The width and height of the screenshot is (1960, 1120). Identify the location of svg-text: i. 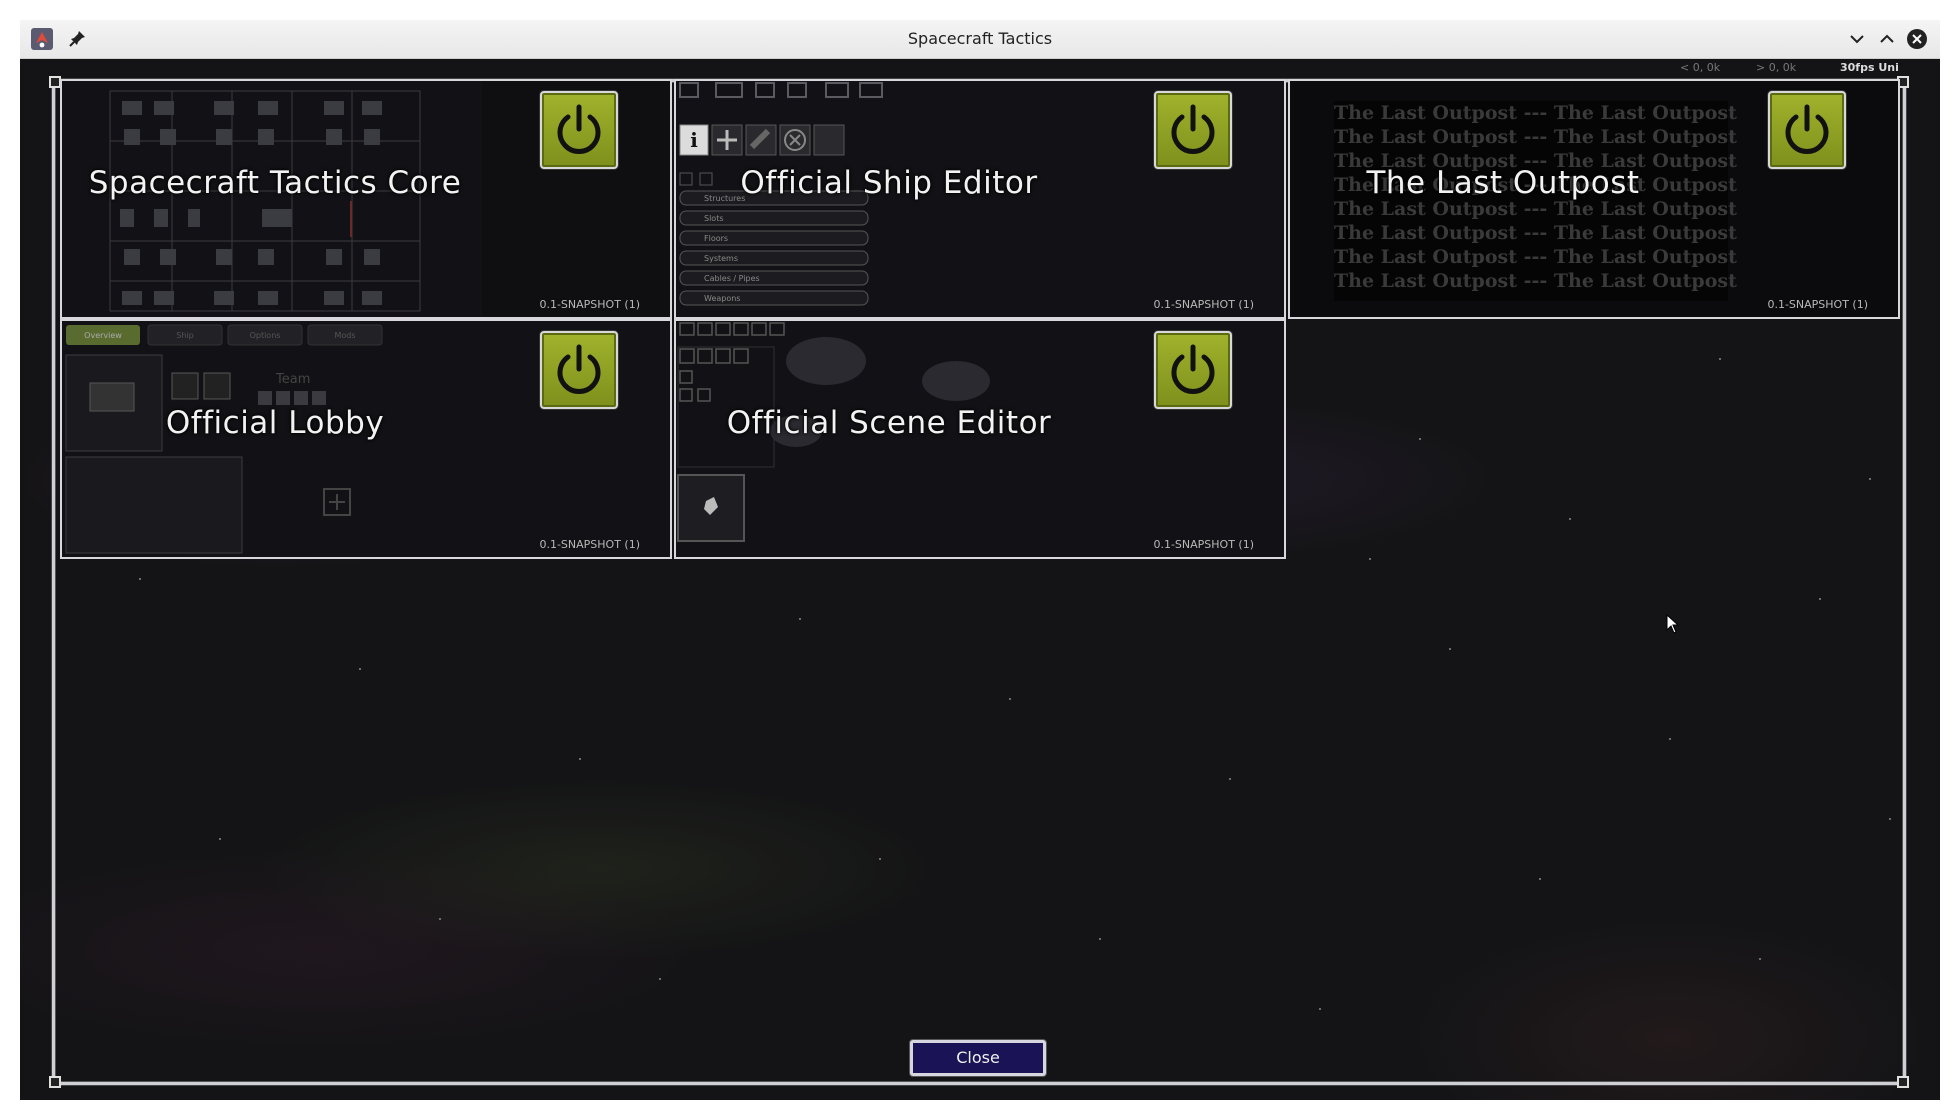
(694, 140).